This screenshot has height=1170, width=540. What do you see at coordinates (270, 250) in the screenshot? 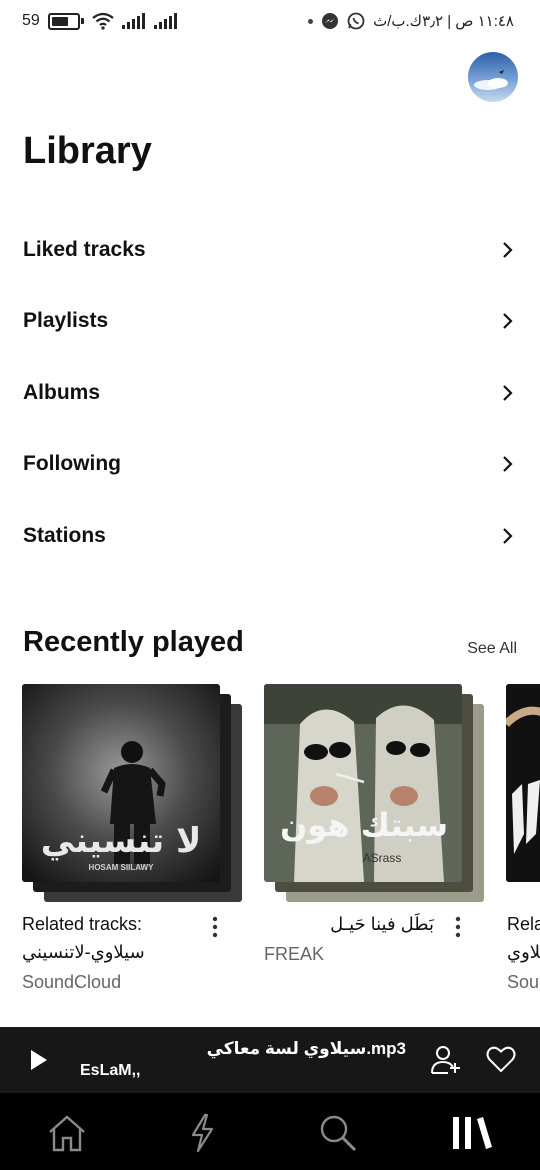
I see `menu-item-liked-tracks: Liked tracks` at bounding box center [270, 250].